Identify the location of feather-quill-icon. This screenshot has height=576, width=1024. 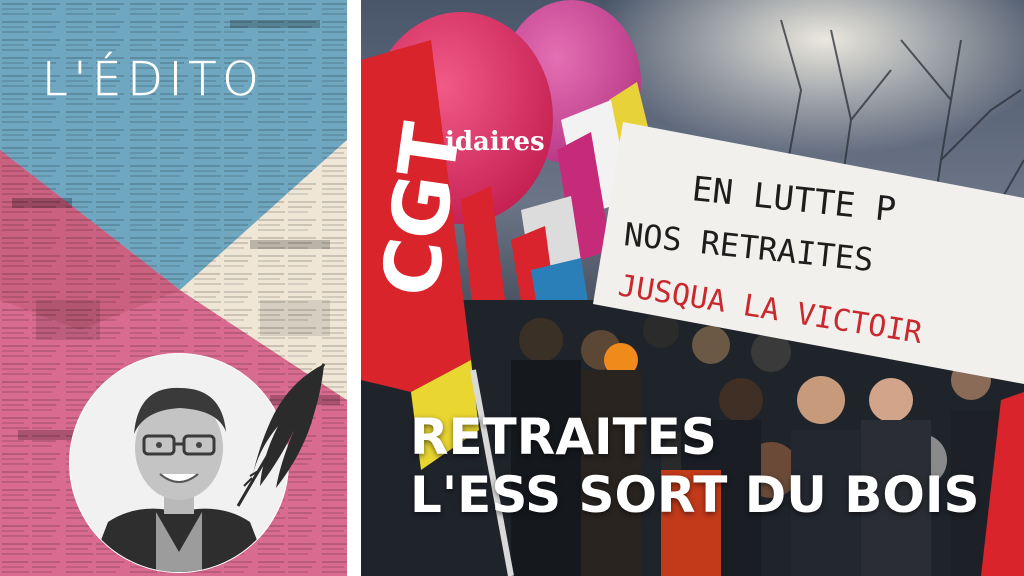
(281, 435).